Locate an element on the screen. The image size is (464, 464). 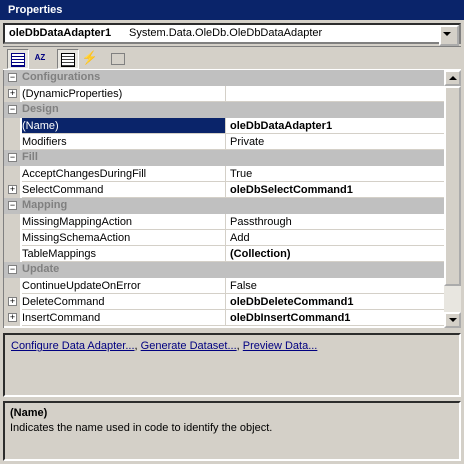
events-icon: ⚡ is located at coordinates (90, 59).